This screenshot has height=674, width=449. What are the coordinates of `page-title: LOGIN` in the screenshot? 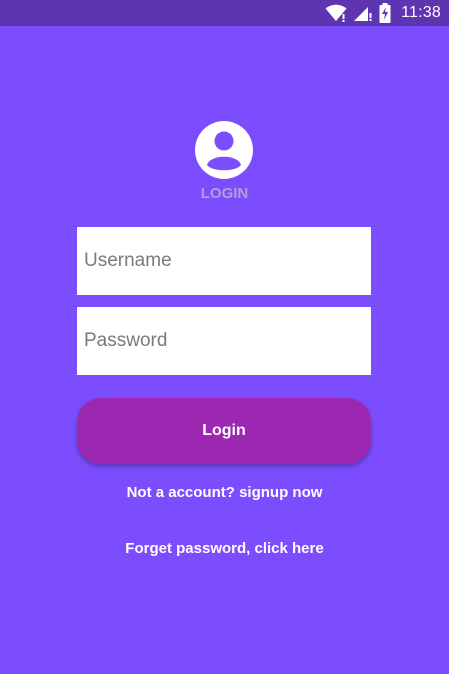 It's located at (224, 193).